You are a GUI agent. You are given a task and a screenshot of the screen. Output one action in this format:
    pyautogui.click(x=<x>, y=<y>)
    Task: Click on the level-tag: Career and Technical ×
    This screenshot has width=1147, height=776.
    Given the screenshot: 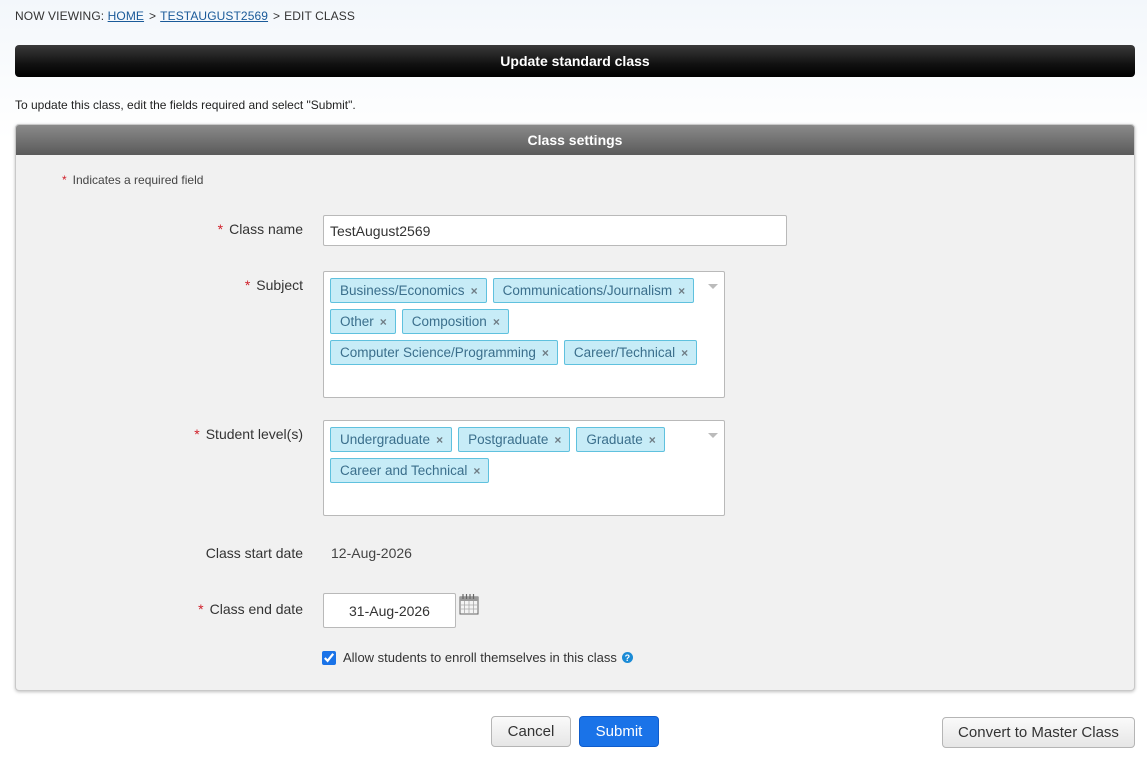 What is the action you would take?
    pyautogui.click(x=410, y=470)
    